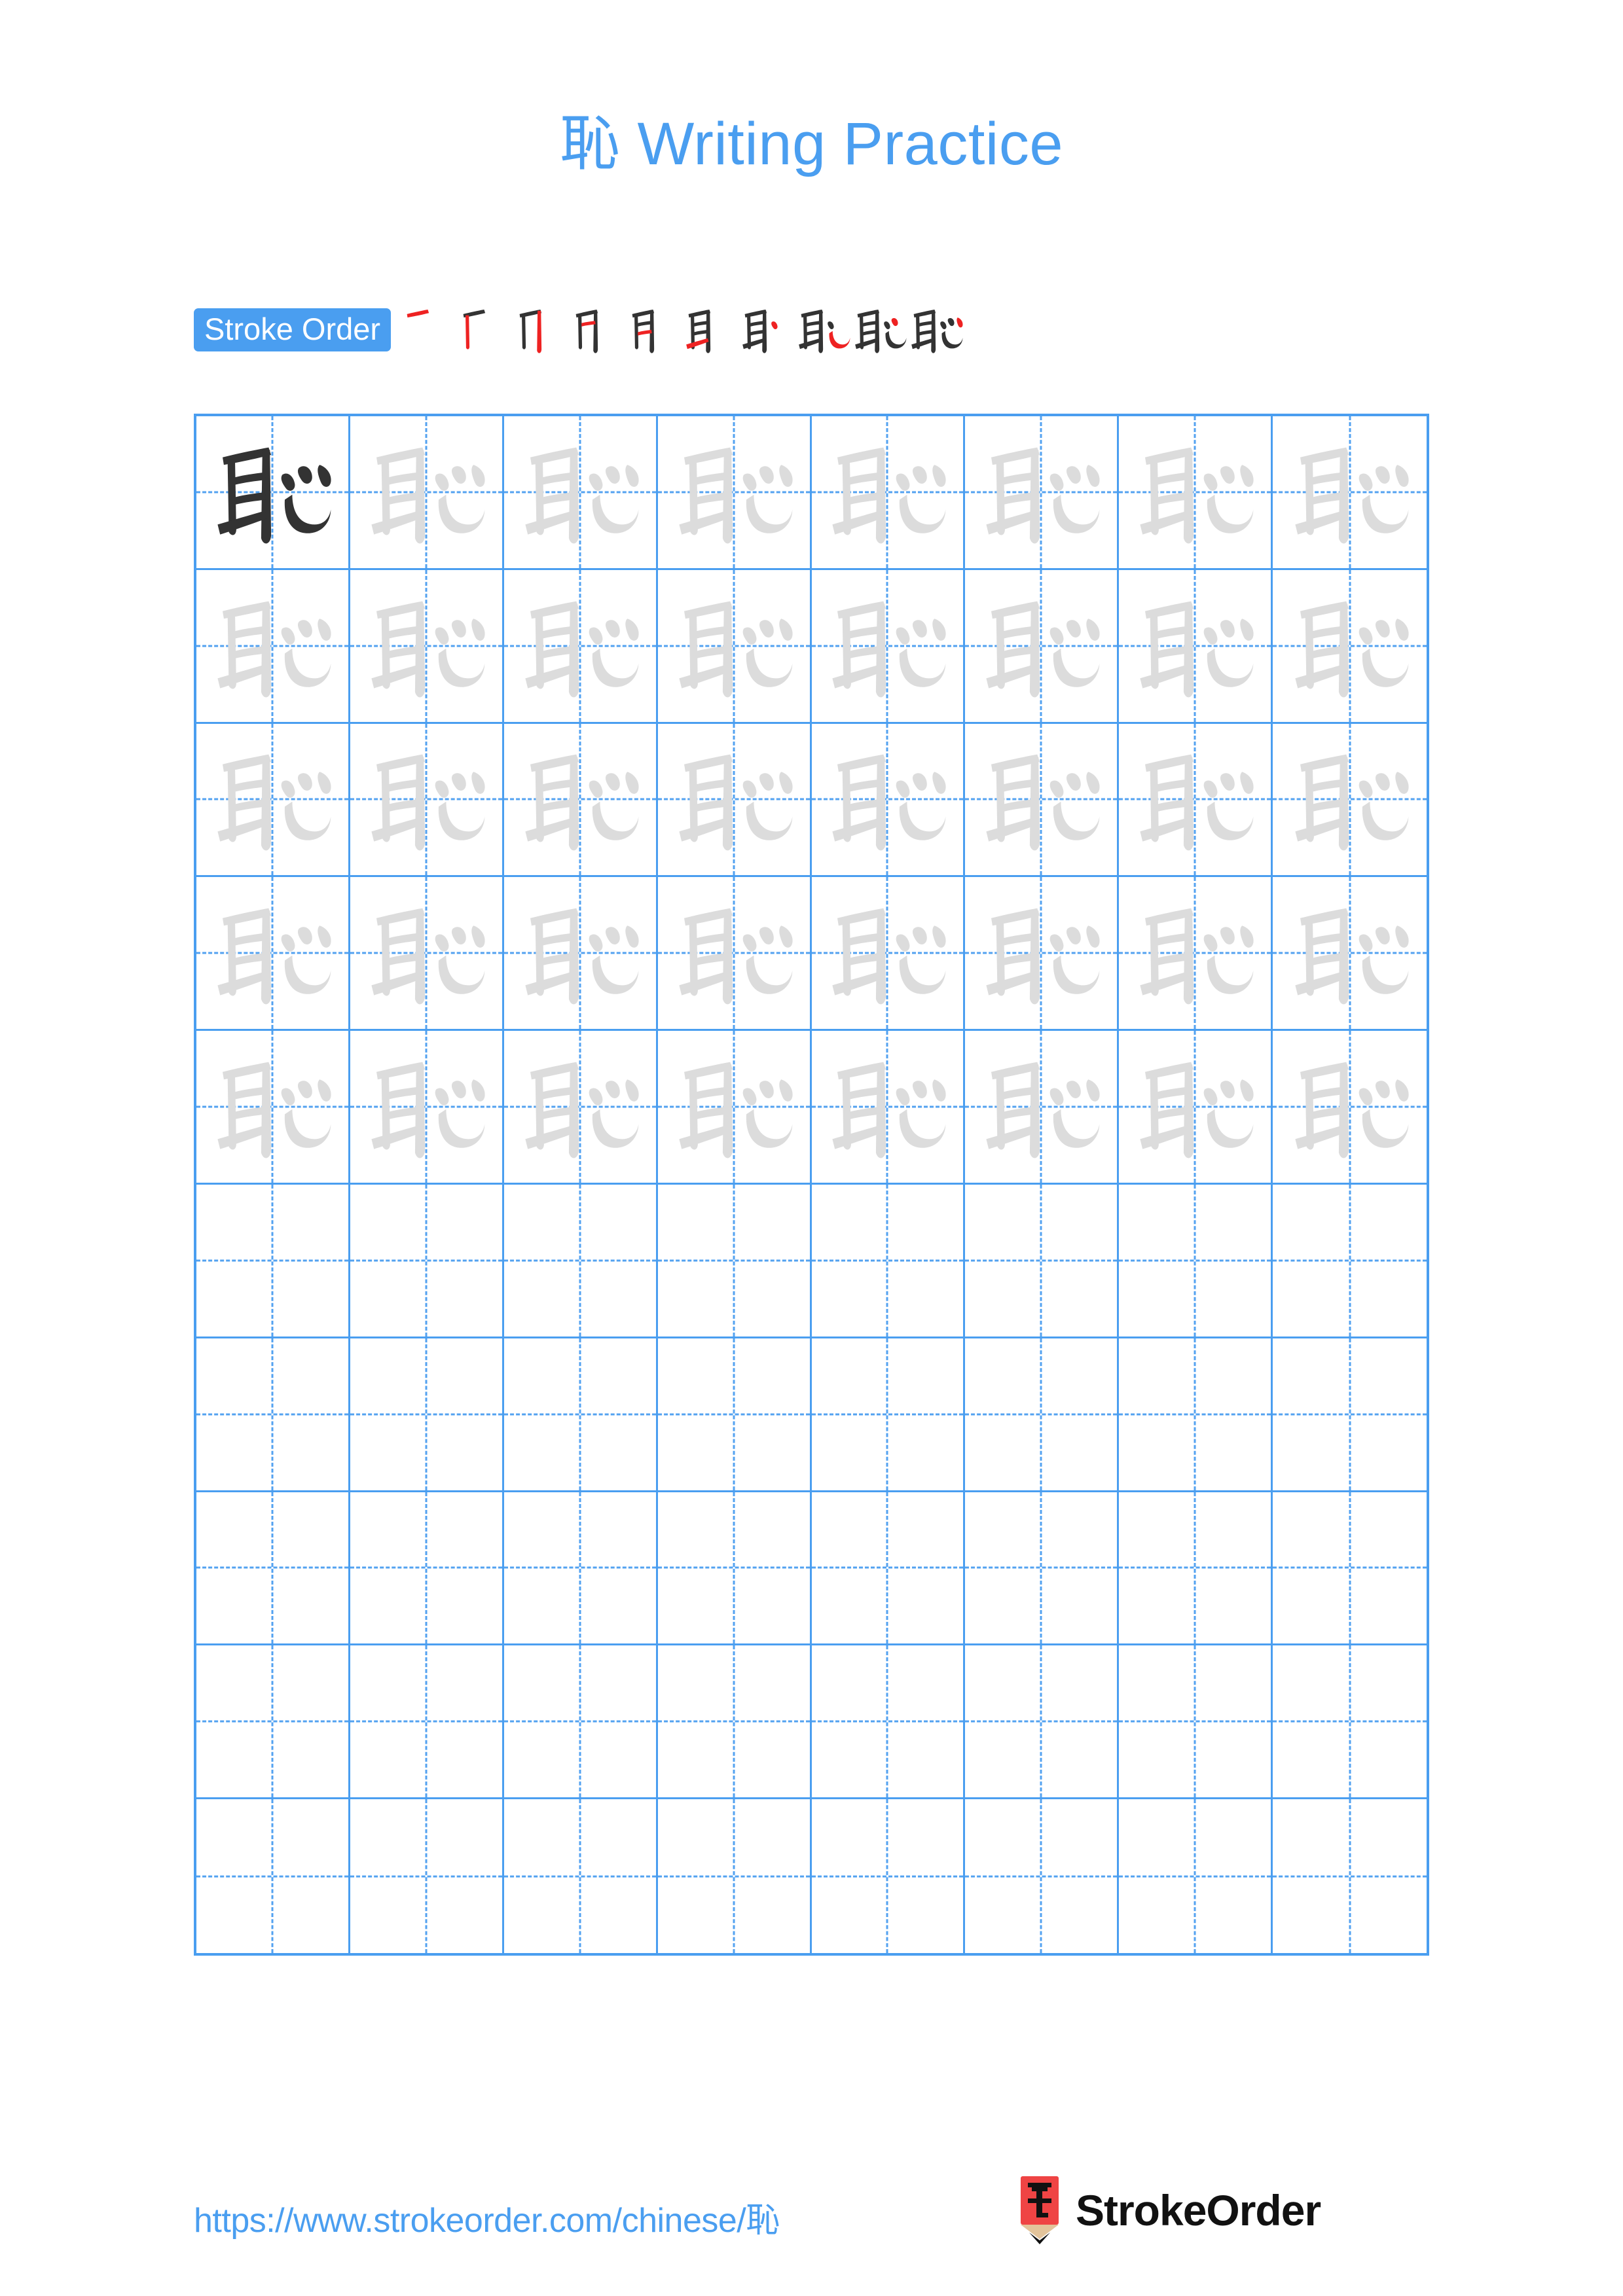 The width and height of the screenshot is (1623, 2296). What do you see at coordinates (811, 144) in the screenshot?
I see `page-title: 恥 Writing Practice` at bounding box center [811, 144].